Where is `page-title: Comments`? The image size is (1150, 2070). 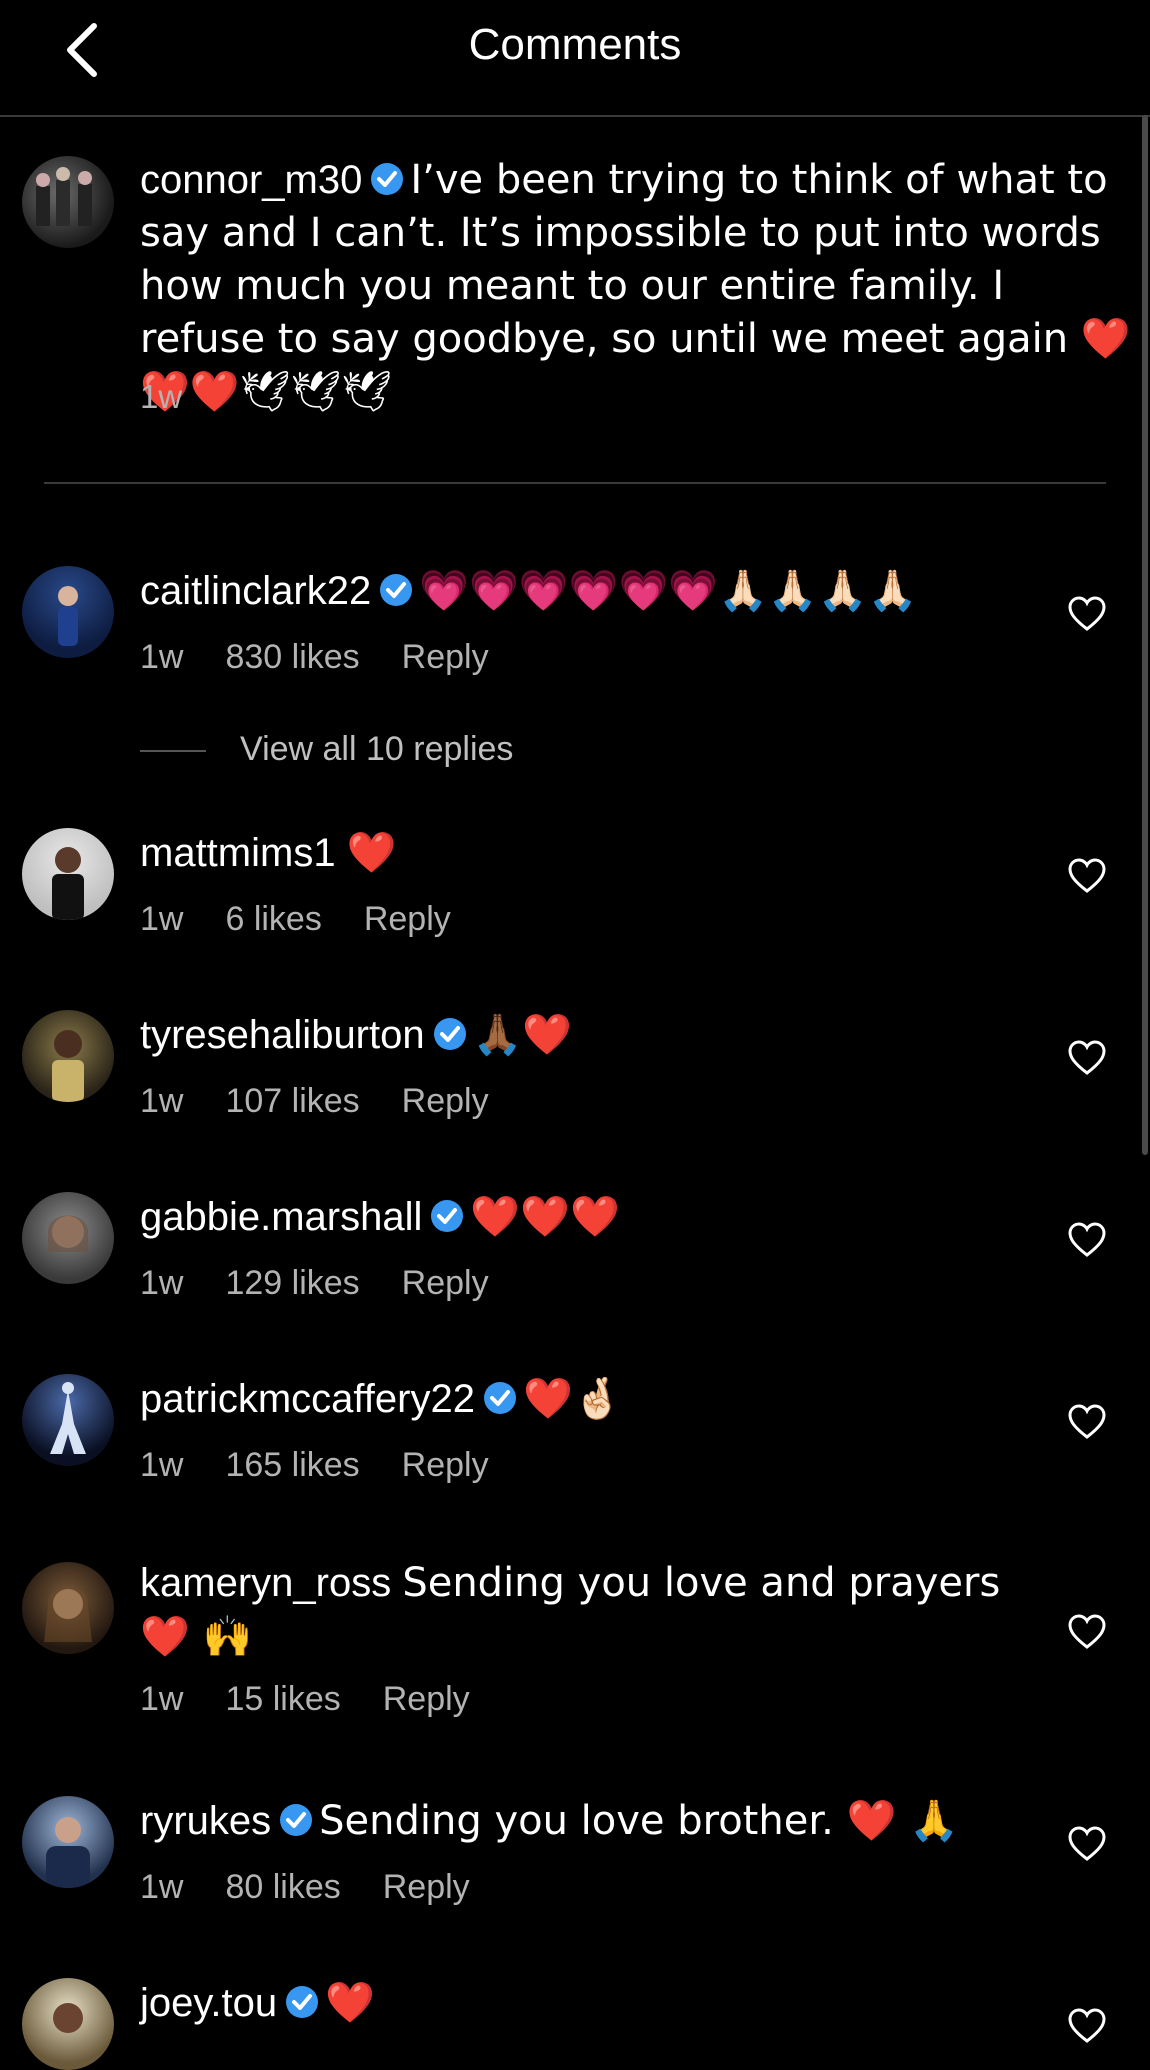
page-title: Comments is located at coordinates (575, 44).